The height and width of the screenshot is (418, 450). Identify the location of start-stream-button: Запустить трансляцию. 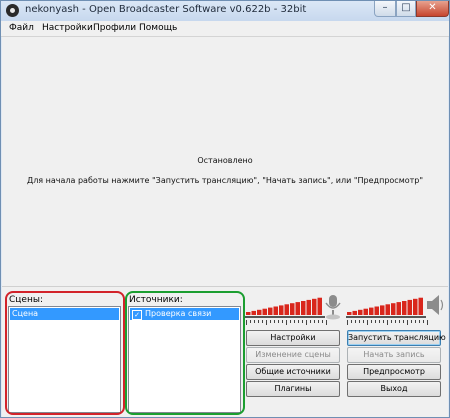
(396, 338).